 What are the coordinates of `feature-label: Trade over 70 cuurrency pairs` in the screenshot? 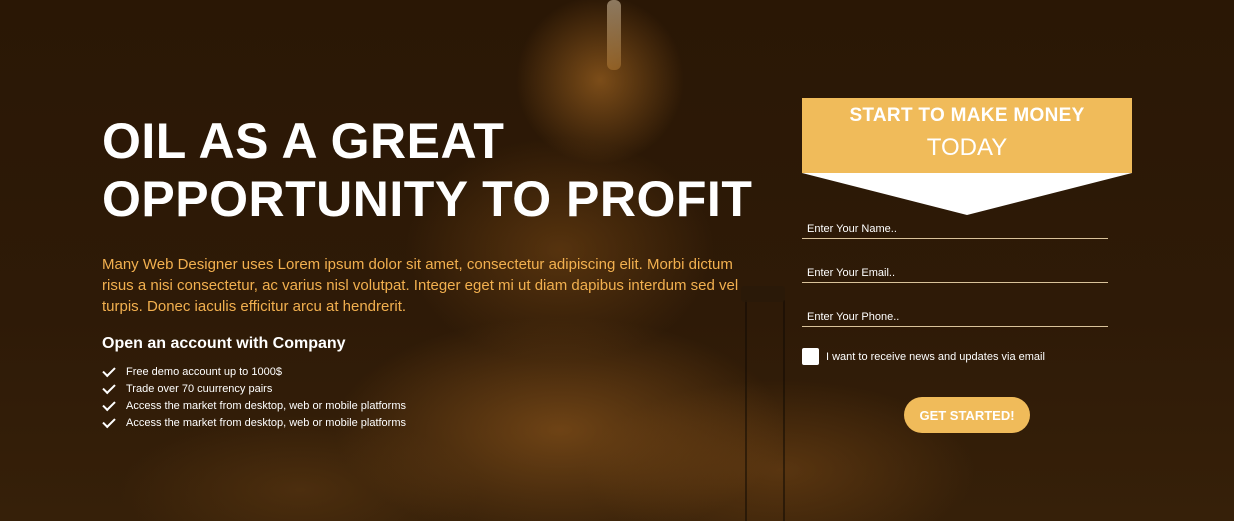 It's located at (199, 389).